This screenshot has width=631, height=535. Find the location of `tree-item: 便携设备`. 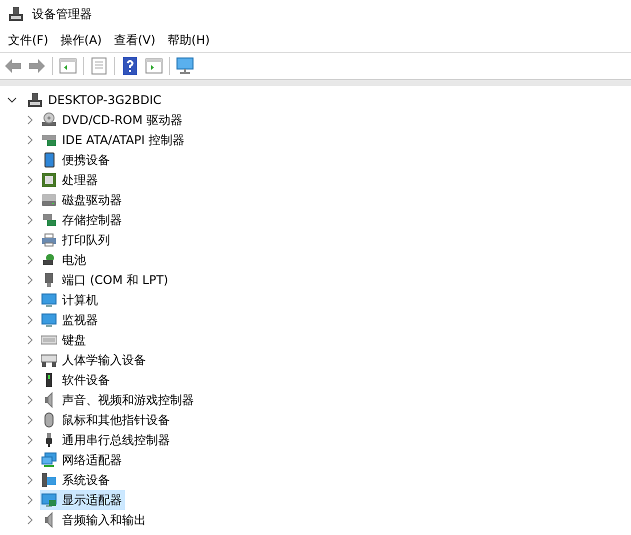

tree-item: 便携设备 is located at coordinates (76, 160).